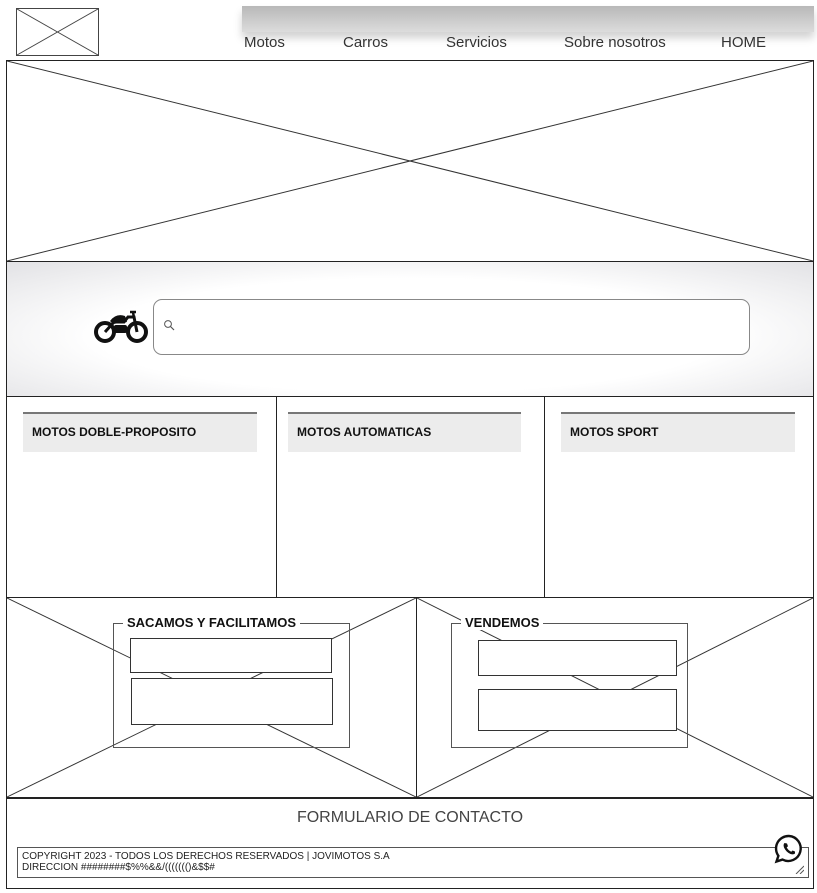 This screenshot has height=893, width=817. What do you see at coordinates (365, 42) in the screenshot?
I see `nav-item-carros: Carros` at bounding box center [365, 42].